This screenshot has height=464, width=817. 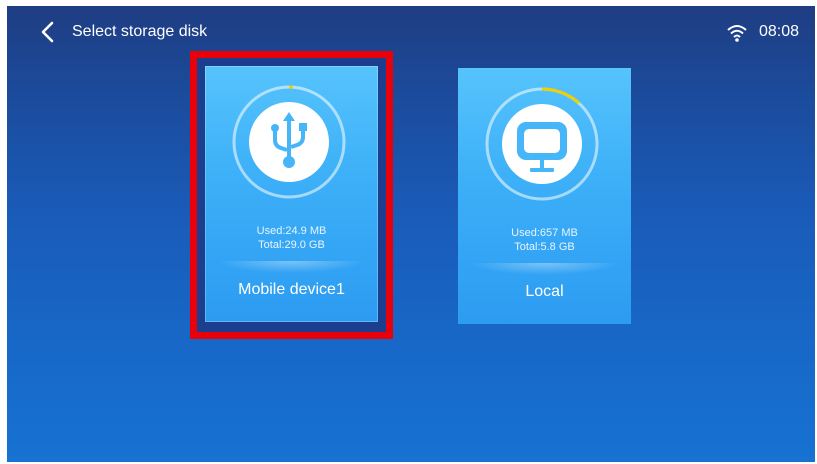 I want to click on page-title: Select storage disk, so click(x=140, y=31).